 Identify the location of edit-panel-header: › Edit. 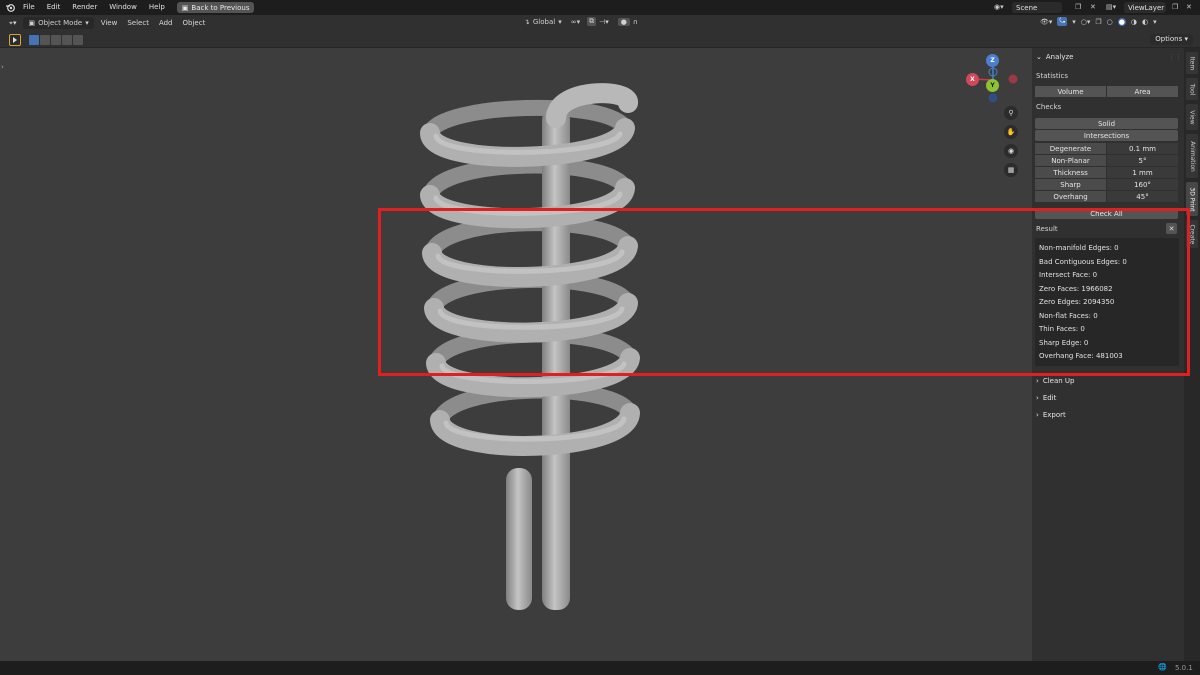
(1046, 398).